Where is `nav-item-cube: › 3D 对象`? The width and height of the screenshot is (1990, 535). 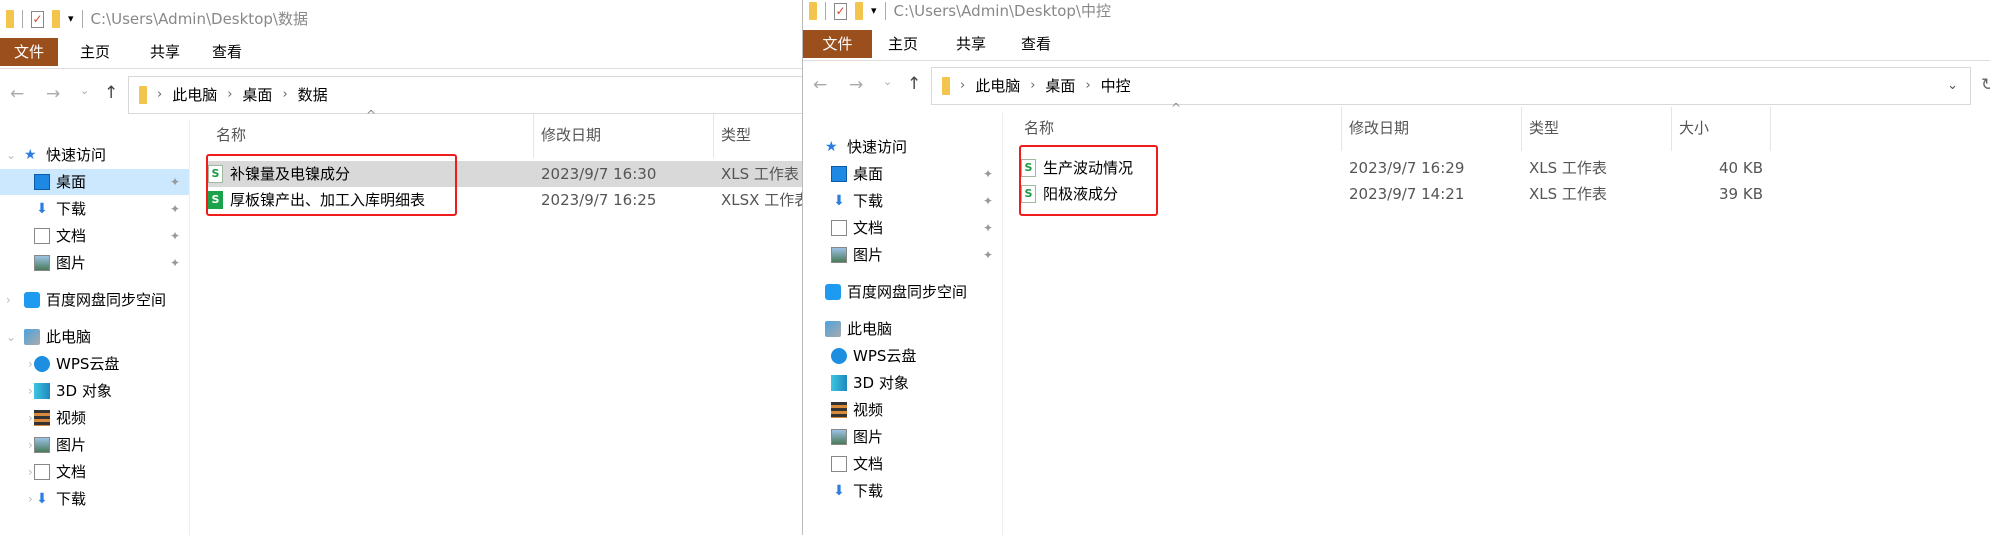
nav-item-cube: › 3D 对象 is located at coordinates (94, 391).